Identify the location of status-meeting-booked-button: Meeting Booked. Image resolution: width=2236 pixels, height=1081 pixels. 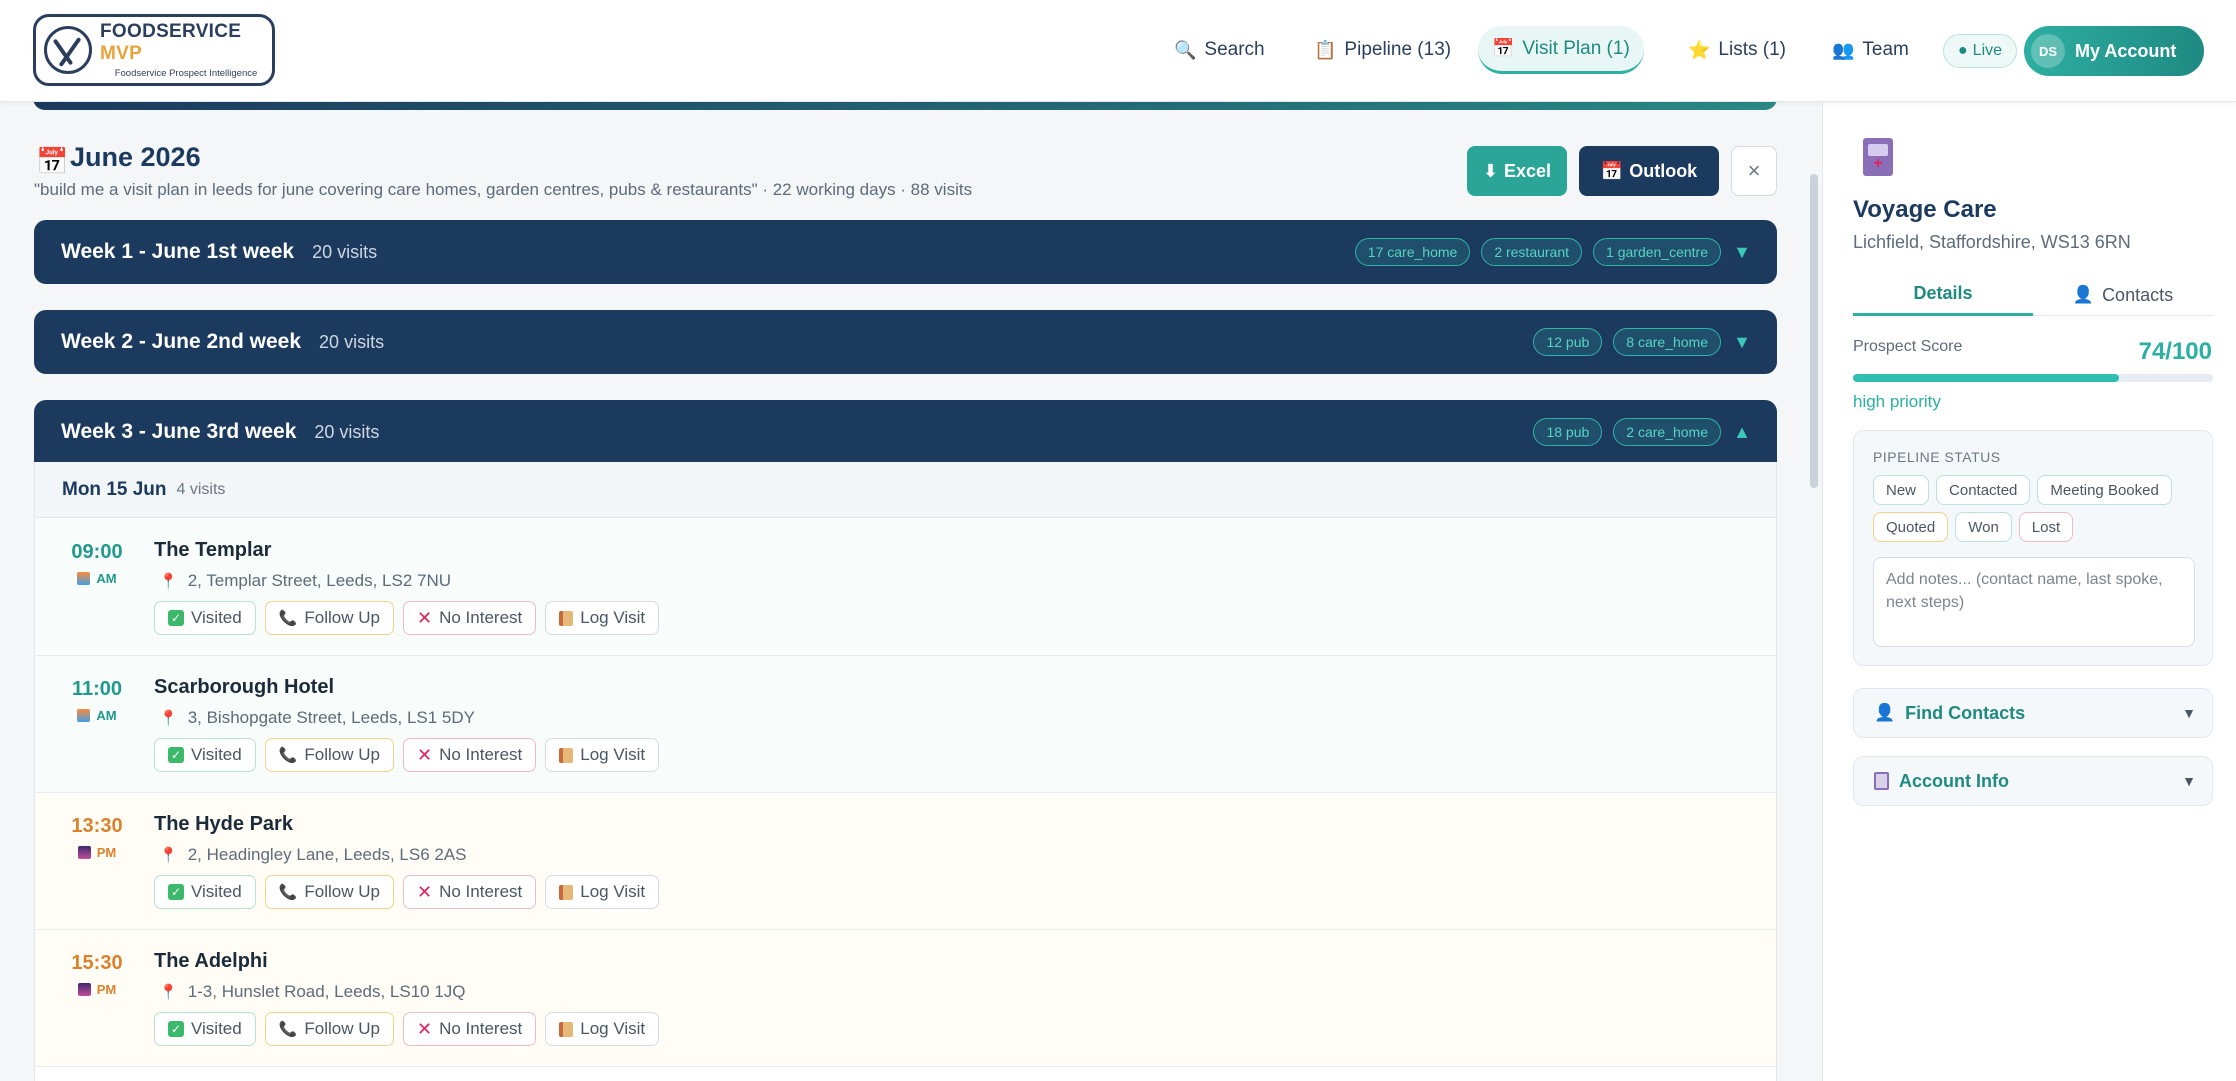
(2104, 490).